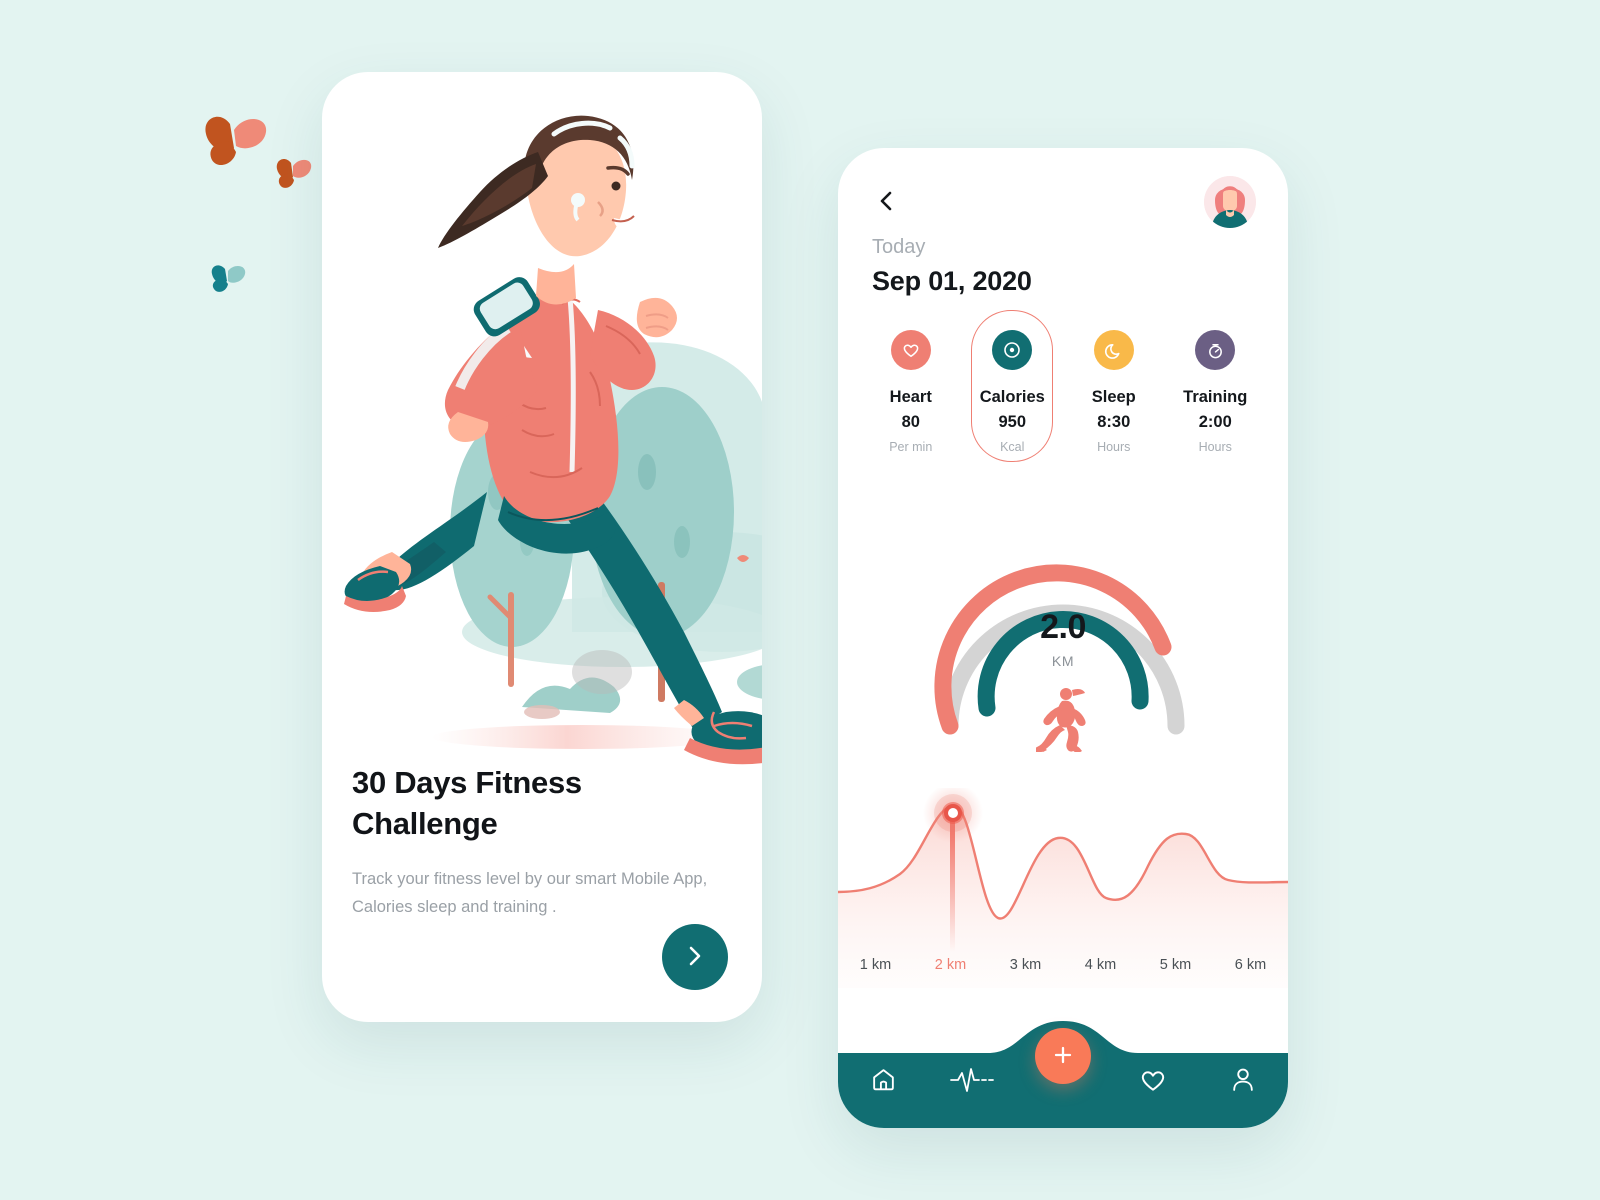  Describe the element at coordinates (1113, 350) in the screenshot. I see `moon-icon` at that location.